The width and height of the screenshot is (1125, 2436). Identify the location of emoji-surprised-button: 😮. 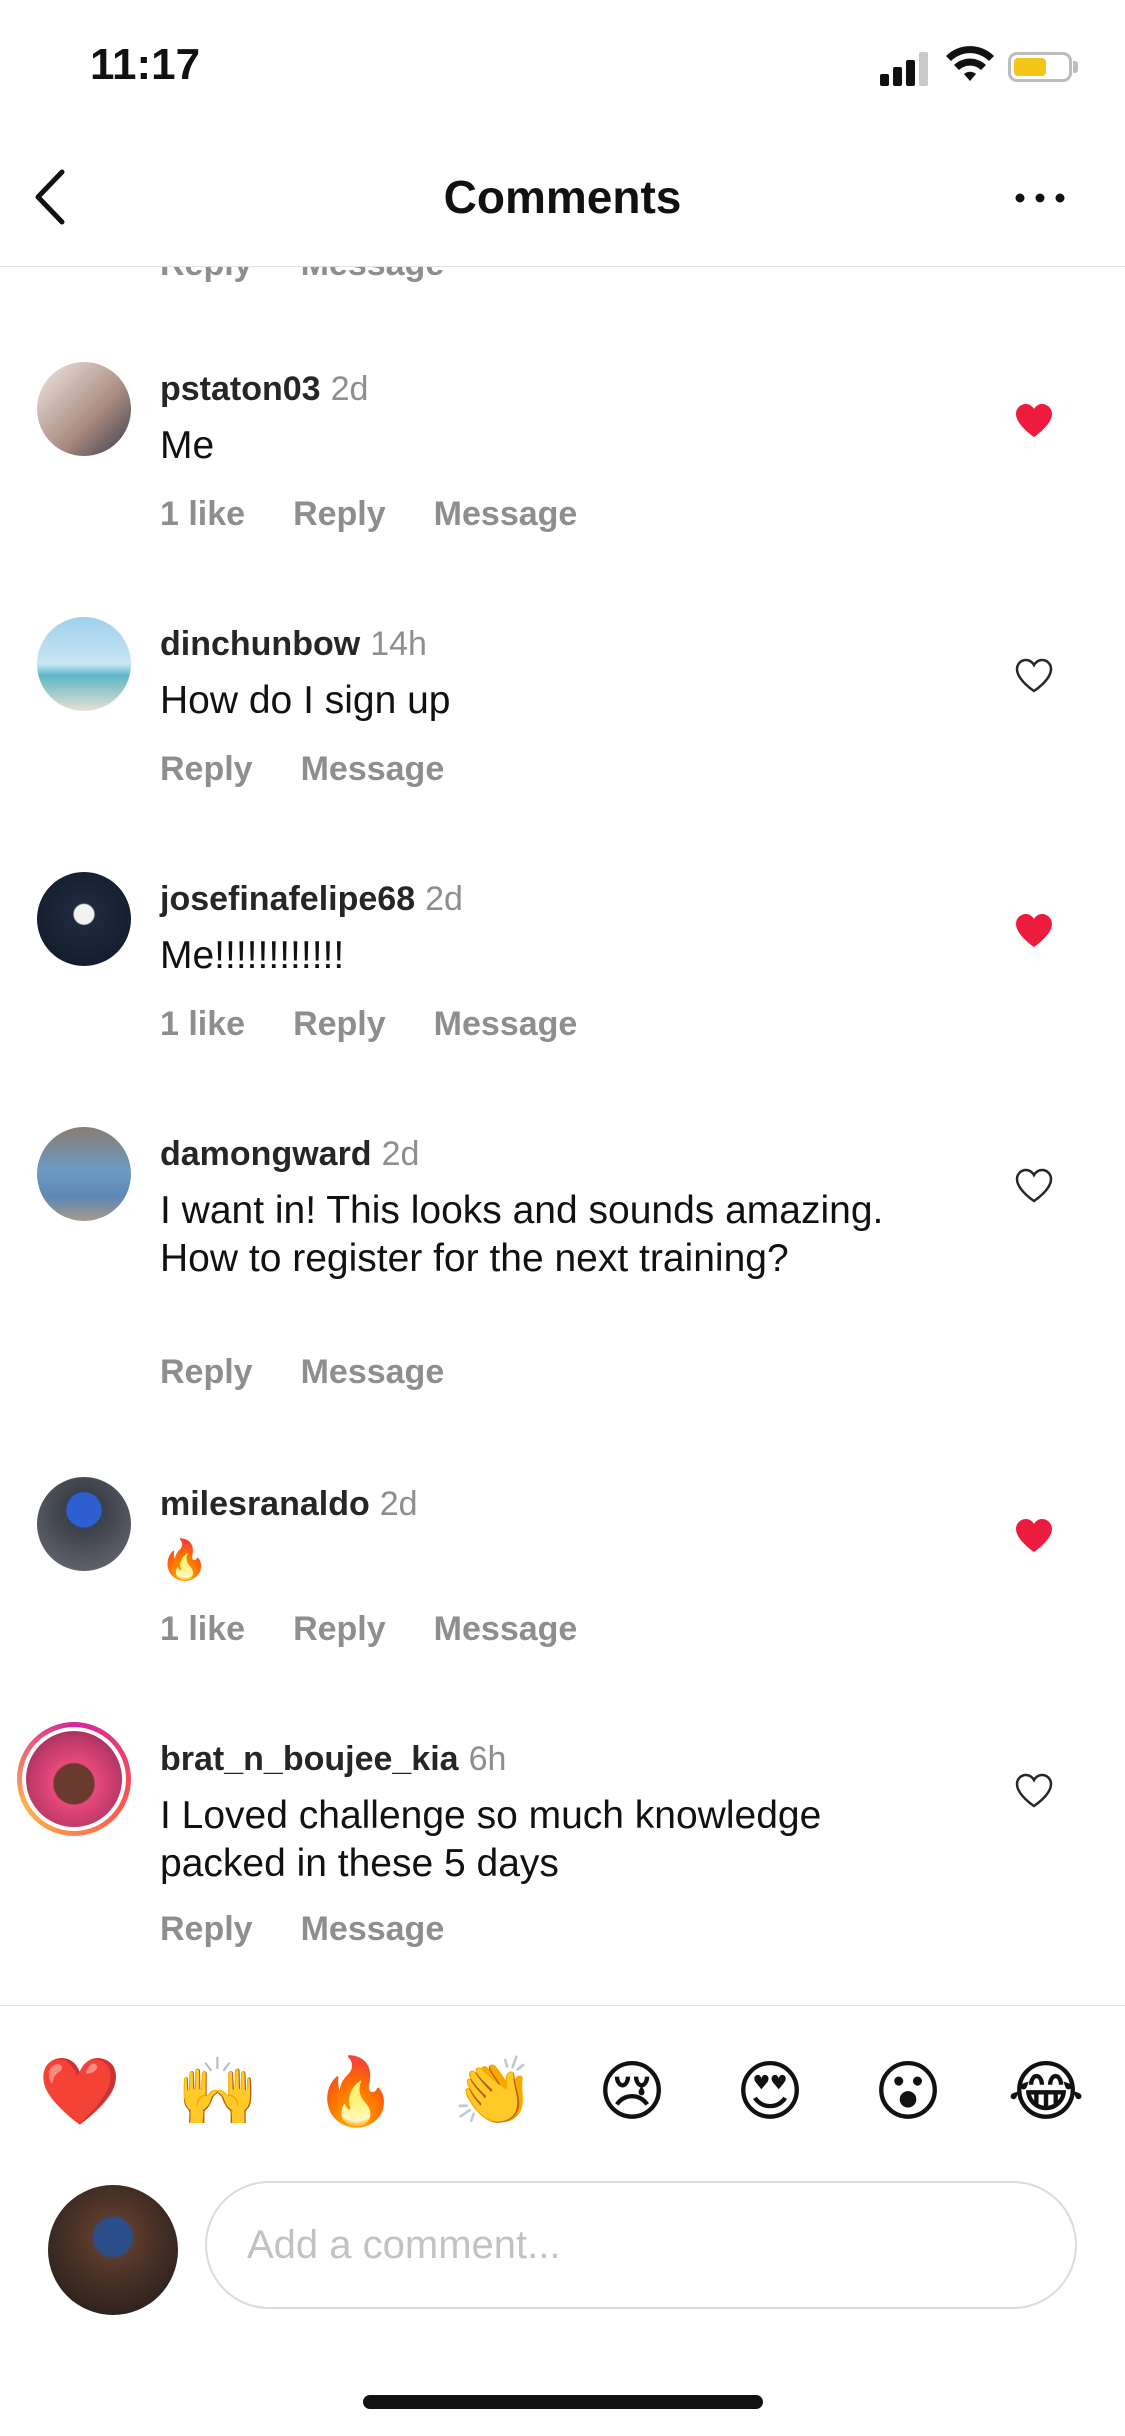
(908, 2091).